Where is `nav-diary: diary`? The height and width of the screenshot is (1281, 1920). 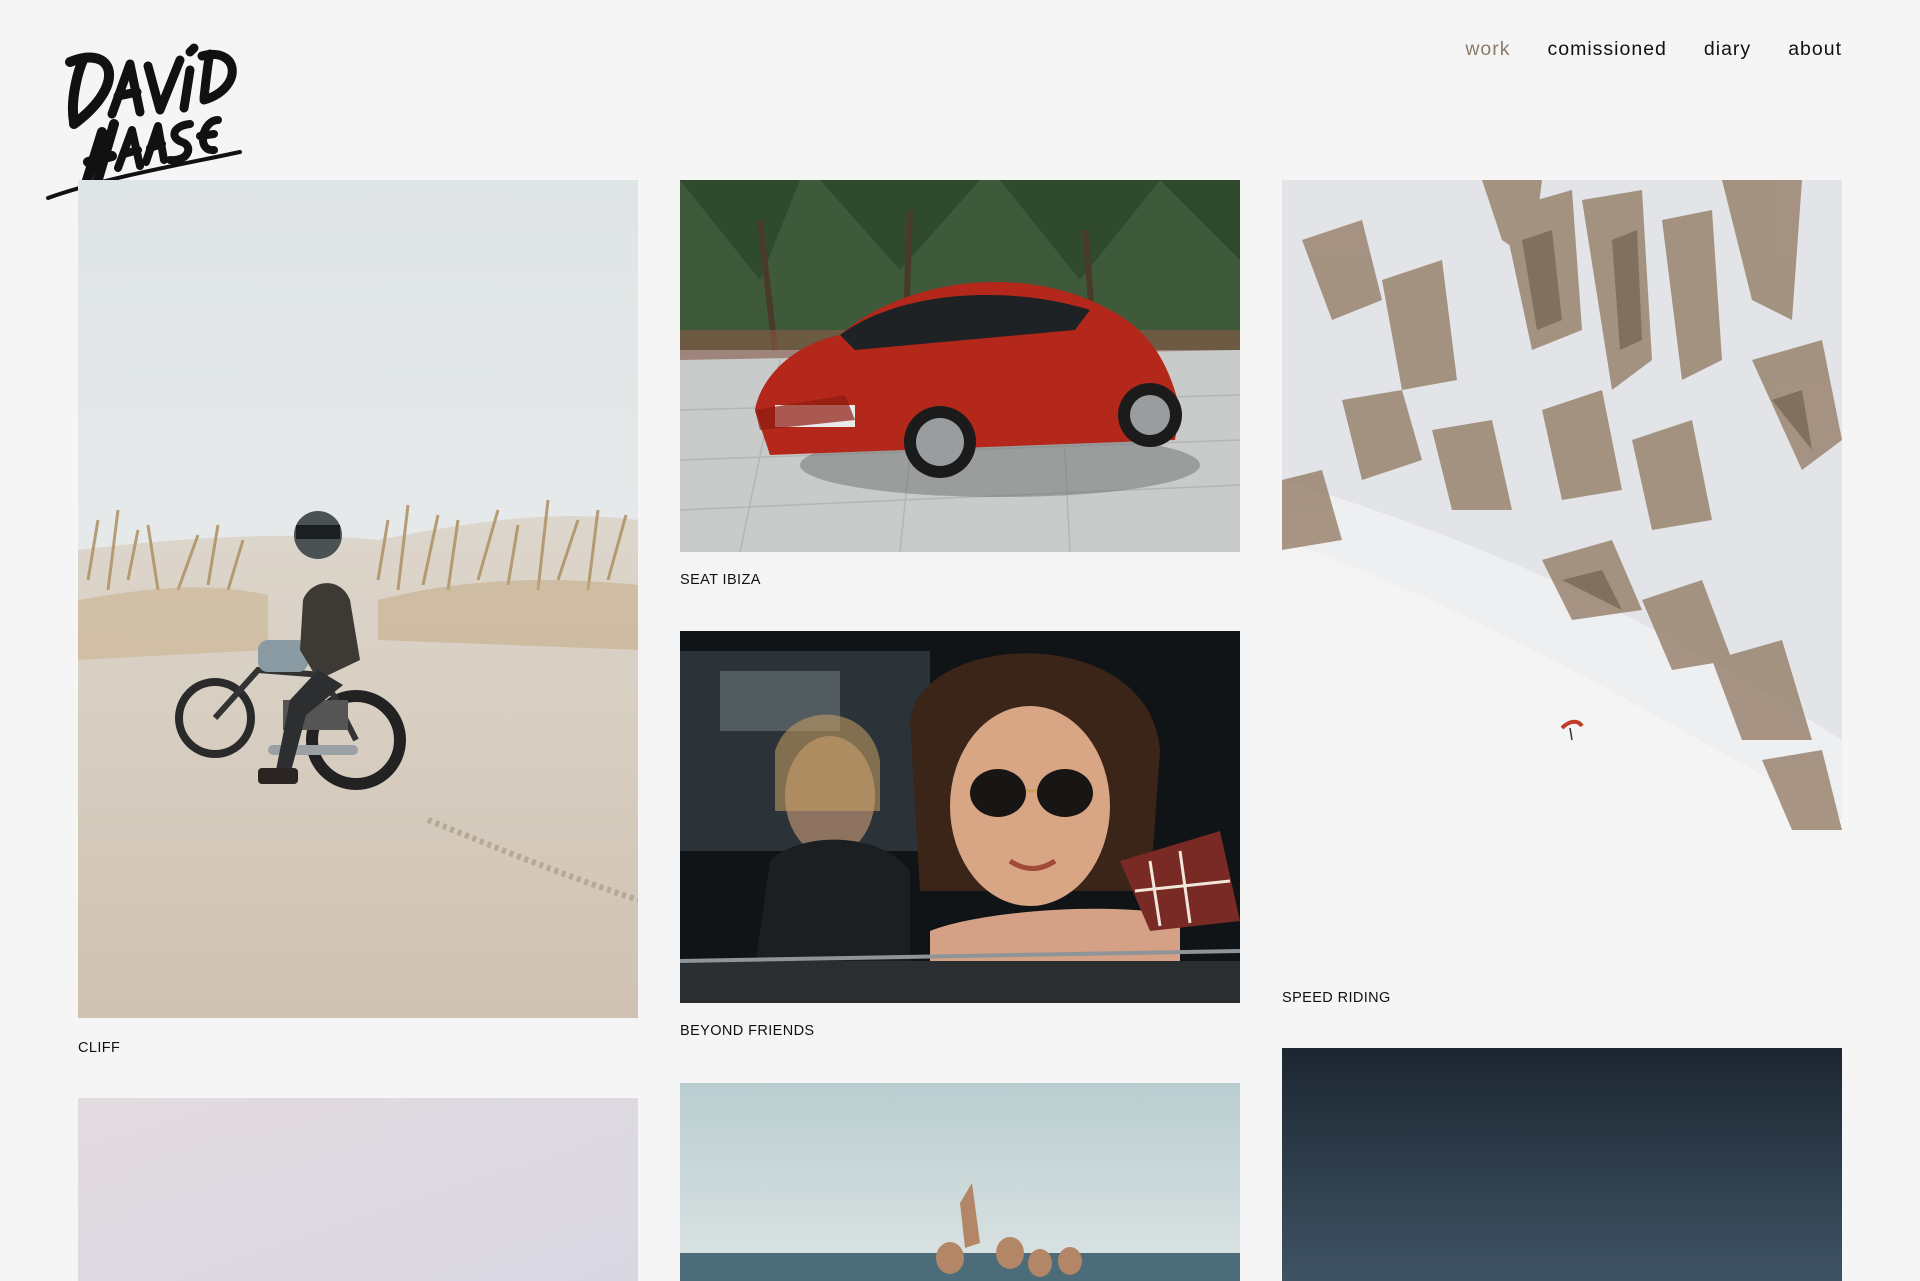 nav-diary: diary is located at coordinates (1727, 49).